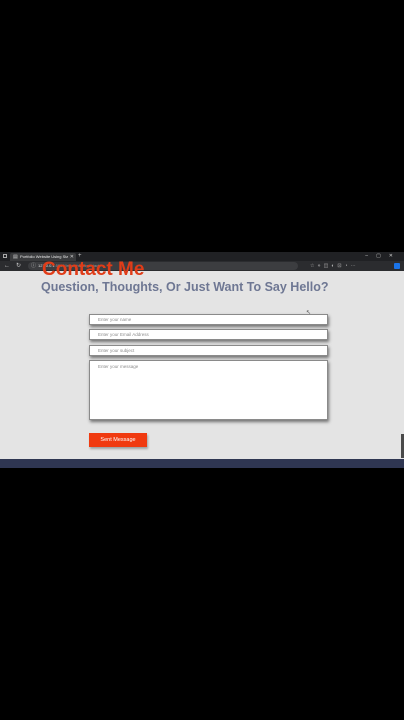 The image size is (404, 720). Describe the element at coordinates (208, 334) in the screenshot. I see `email-input: Enter your Email Address` at that location.